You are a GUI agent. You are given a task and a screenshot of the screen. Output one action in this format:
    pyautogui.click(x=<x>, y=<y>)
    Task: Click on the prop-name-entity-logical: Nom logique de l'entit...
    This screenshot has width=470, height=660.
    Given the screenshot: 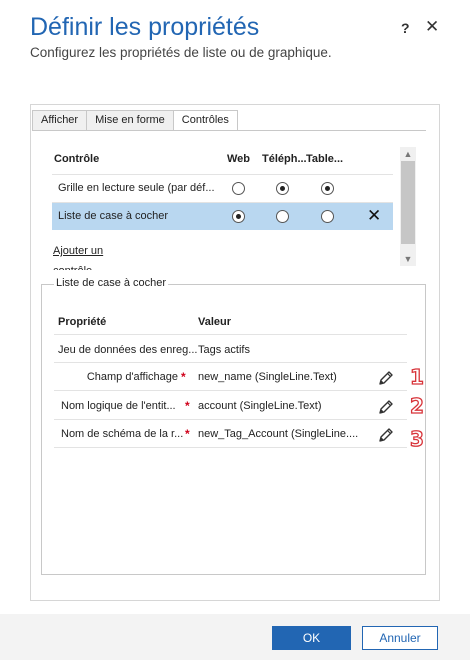 What is the action you would take?
    pyautogui.click(x=118, y=406)
    